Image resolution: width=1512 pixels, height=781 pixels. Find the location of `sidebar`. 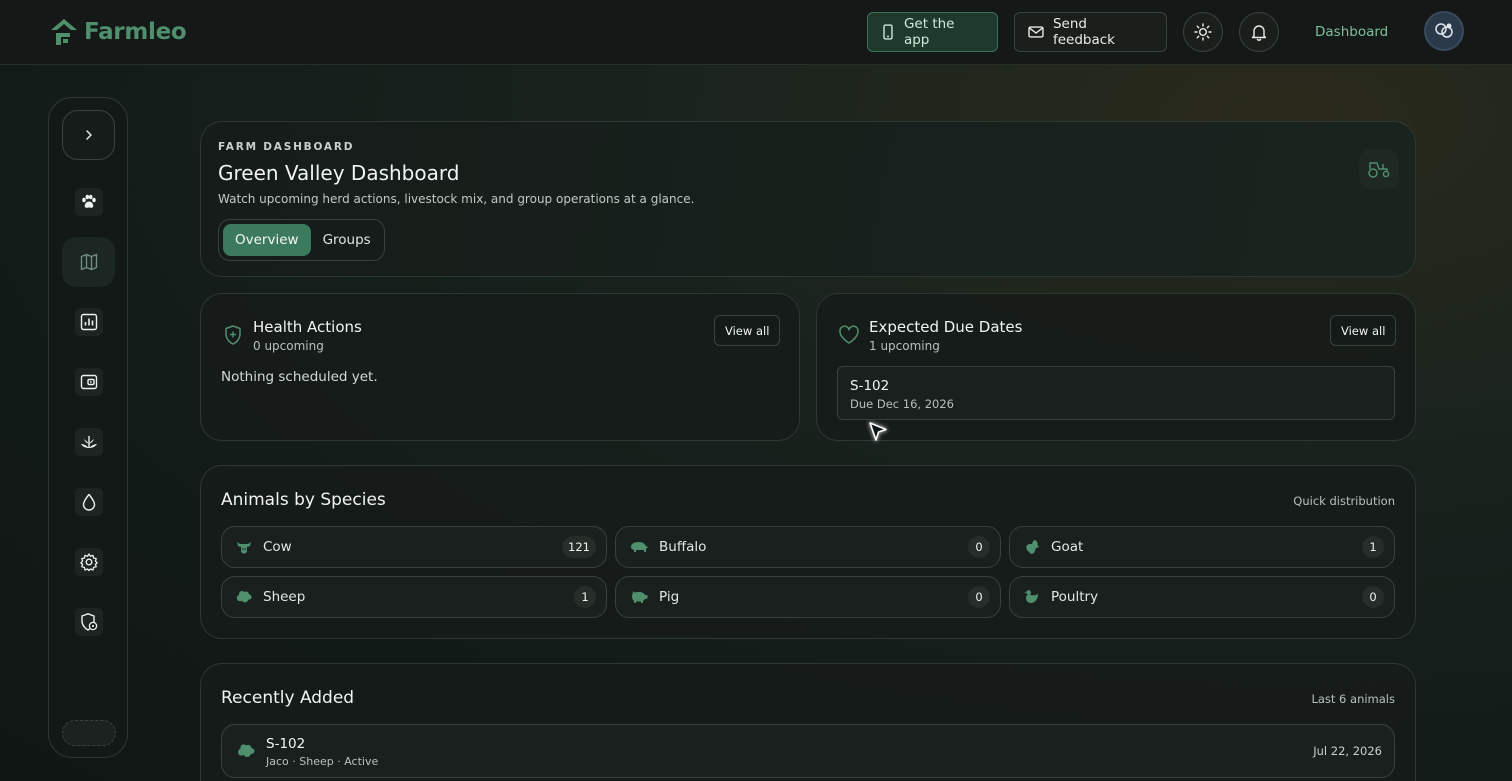

sidebar is located at coordinates (88, 427).